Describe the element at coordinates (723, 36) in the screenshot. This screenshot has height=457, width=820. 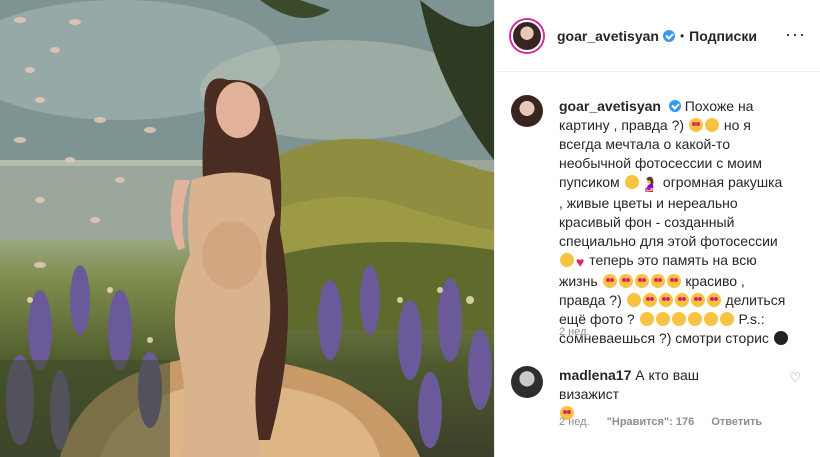
I see `following-button: Подписки` at that location.